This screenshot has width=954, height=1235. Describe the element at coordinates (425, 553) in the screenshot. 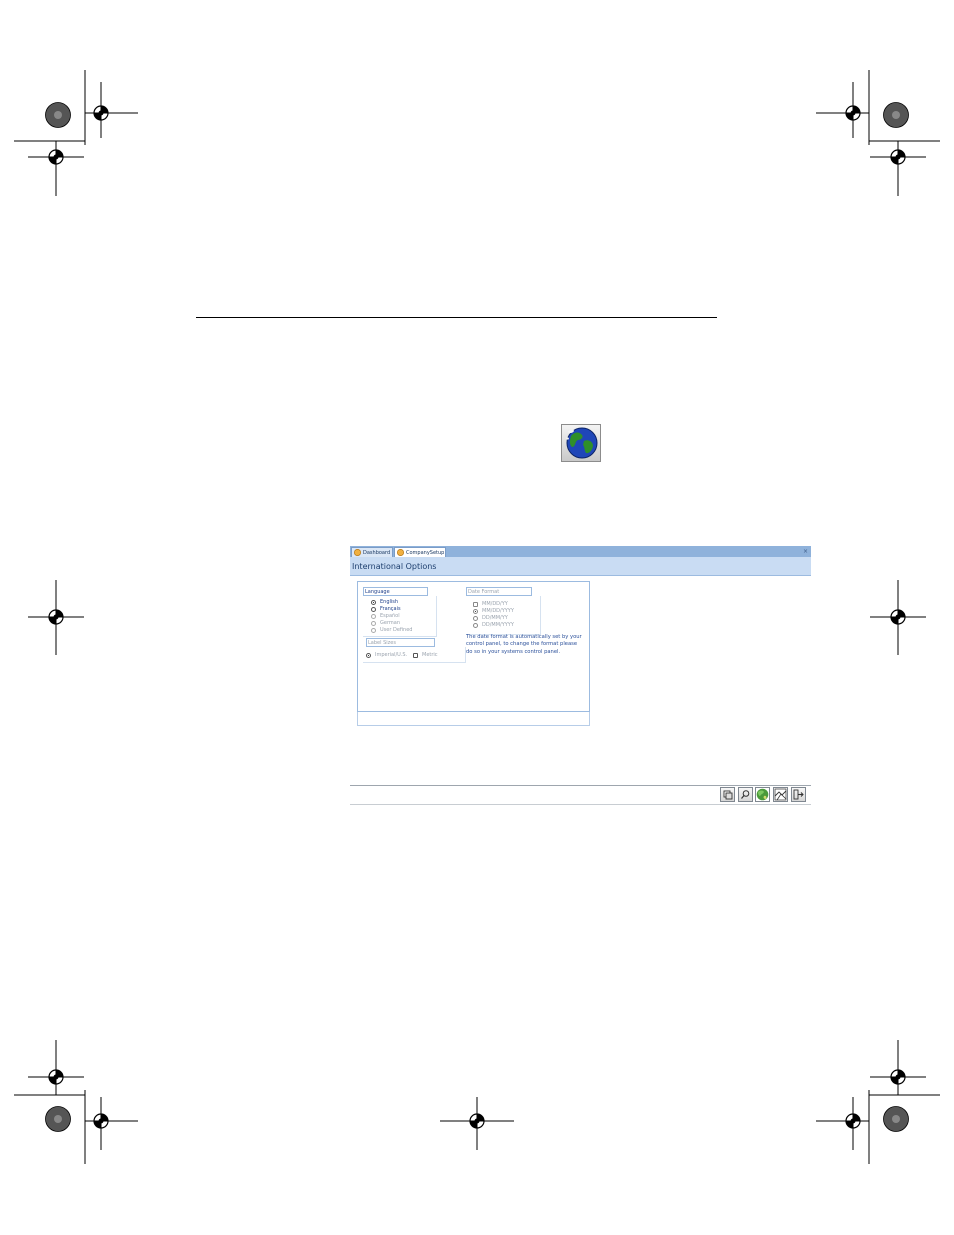

I see `tab-label: CompanySetup` at that location.